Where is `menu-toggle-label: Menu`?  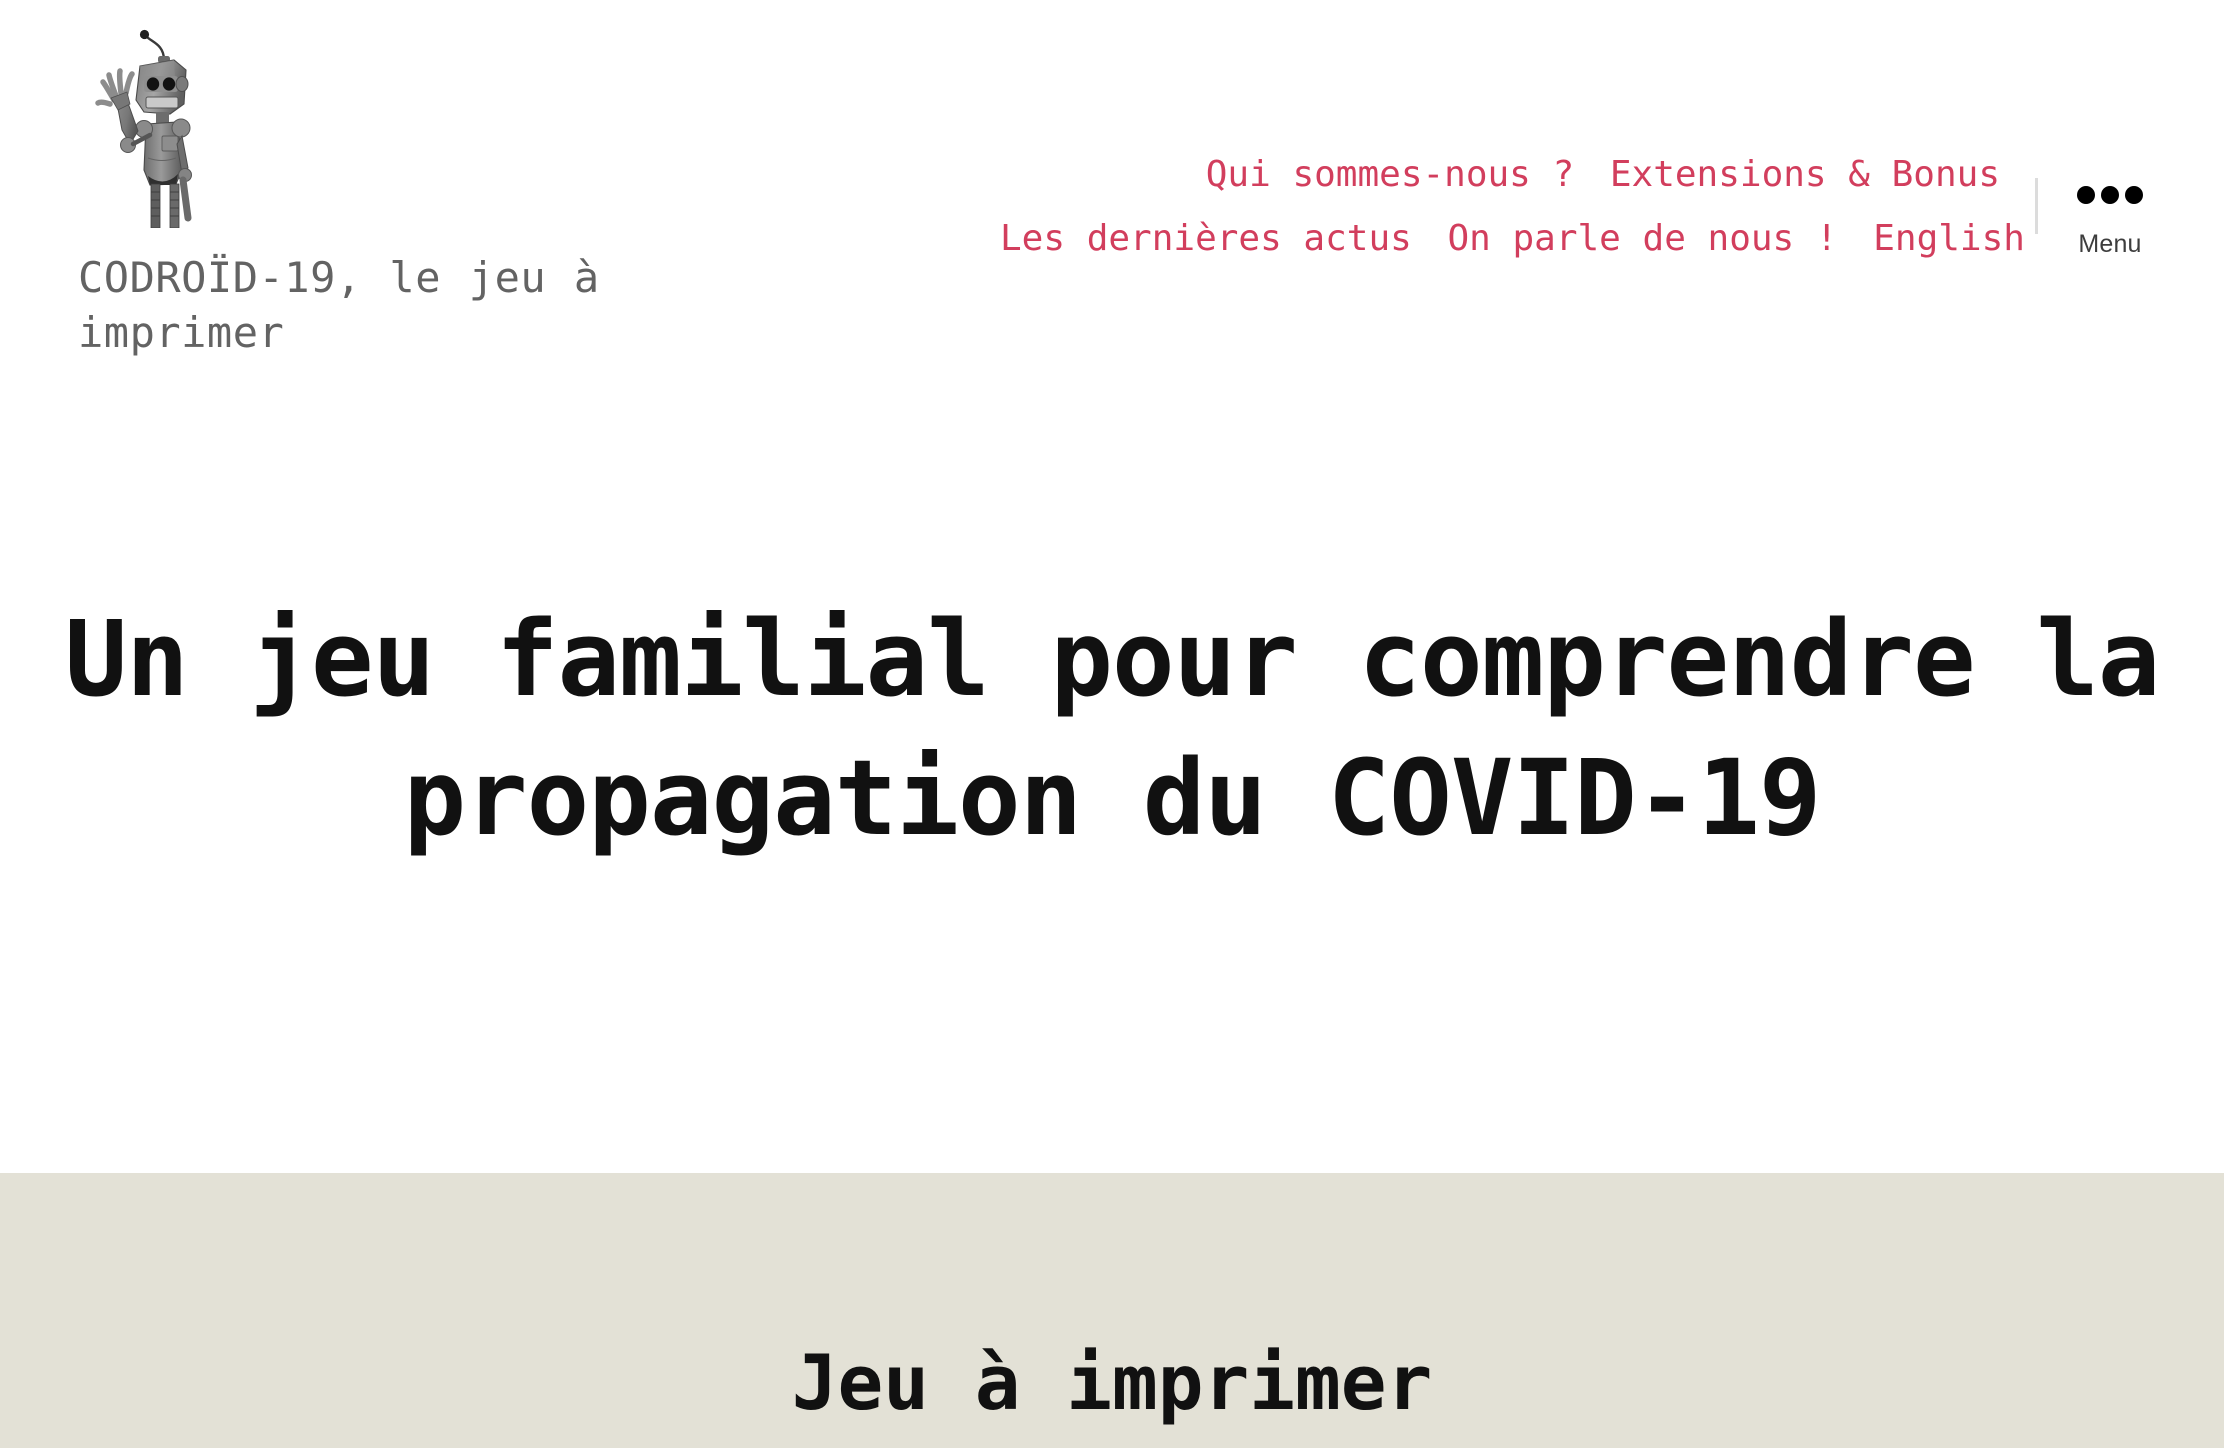 menu-toggle-label: Menu is located at coordinates (2110, 244).